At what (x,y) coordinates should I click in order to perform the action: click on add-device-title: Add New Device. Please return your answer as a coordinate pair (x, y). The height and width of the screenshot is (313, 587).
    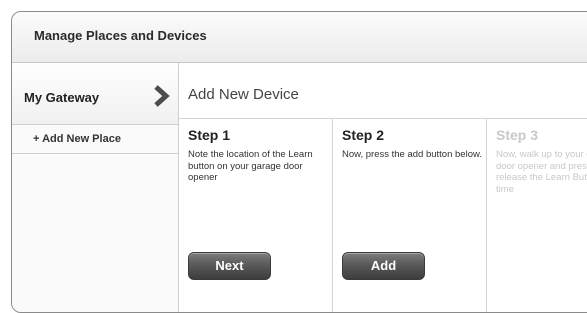
    Looking at the image, I should click on (243, 94).